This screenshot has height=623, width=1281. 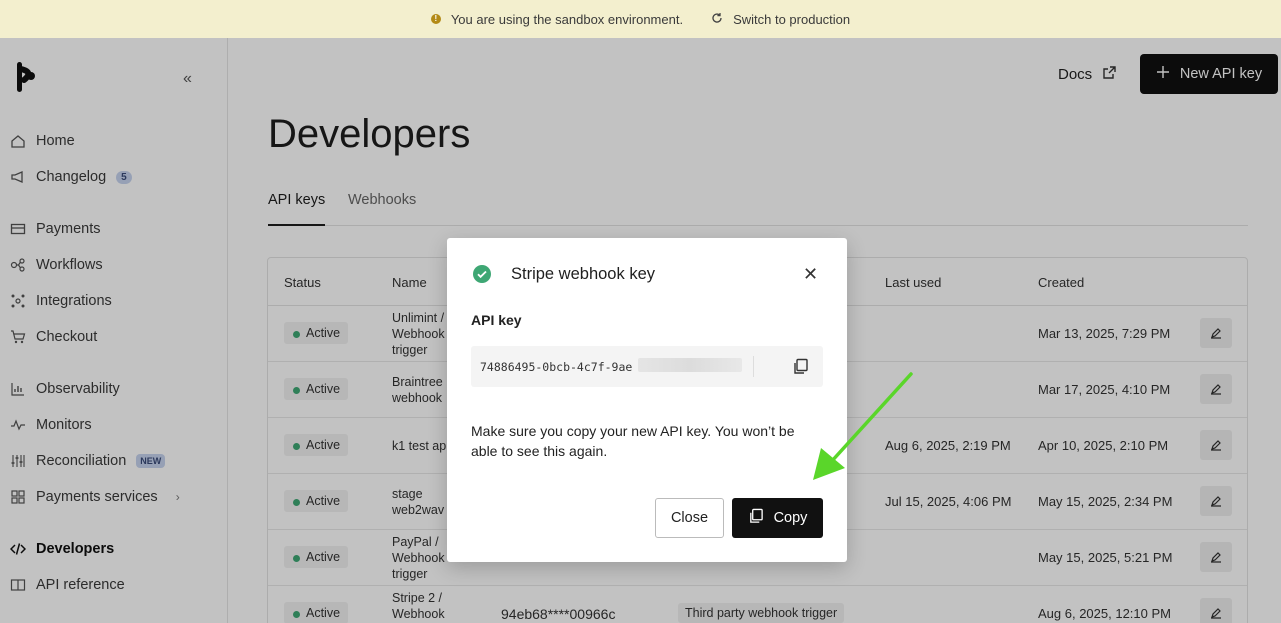 I want to click on switch-to-production-label: Switch to production, so click(x=792, y=19).